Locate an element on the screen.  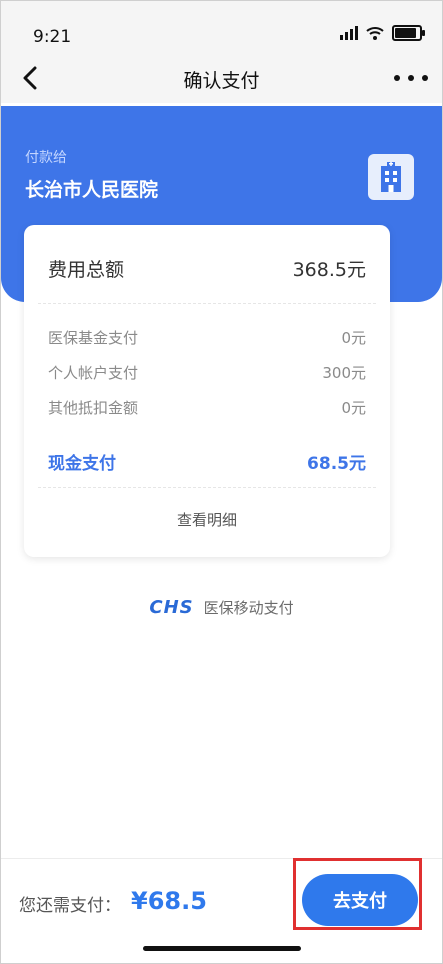
brand-text: 医保移动支付 is located at coordinates (248, 608).